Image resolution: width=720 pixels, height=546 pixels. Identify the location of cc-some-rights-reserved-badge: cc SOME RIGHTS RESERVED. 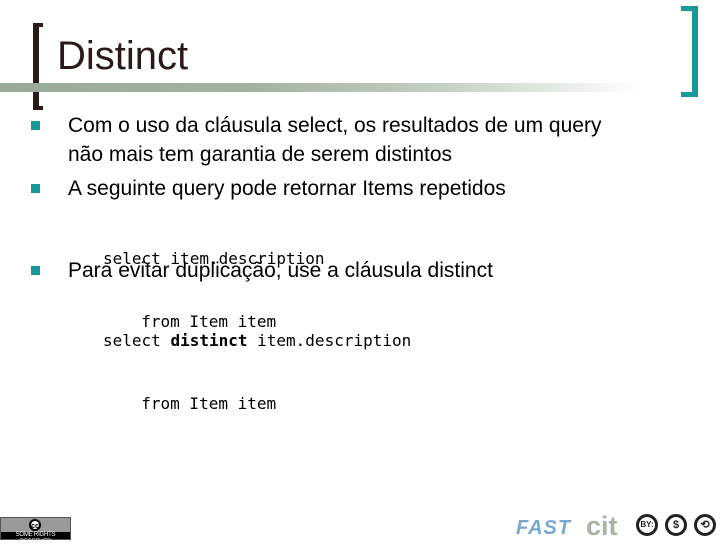
(35, 531).